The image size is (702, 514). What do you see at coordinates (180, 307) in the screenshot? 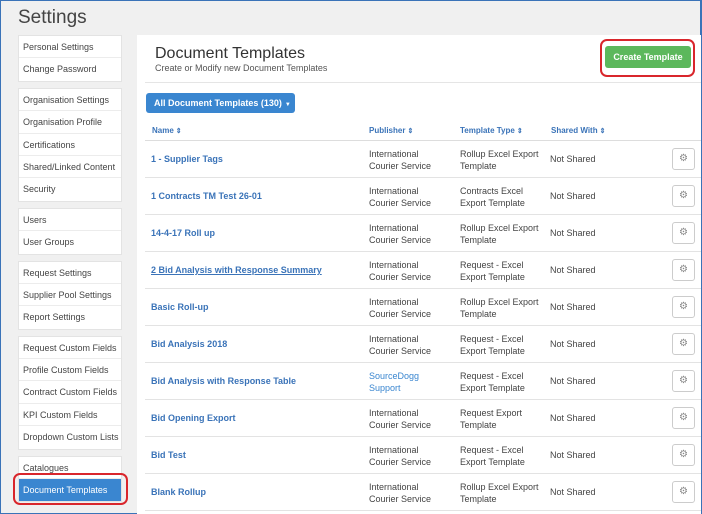
I see `template-name-link: Basic Roll-up` at bounding box center [180, 307].